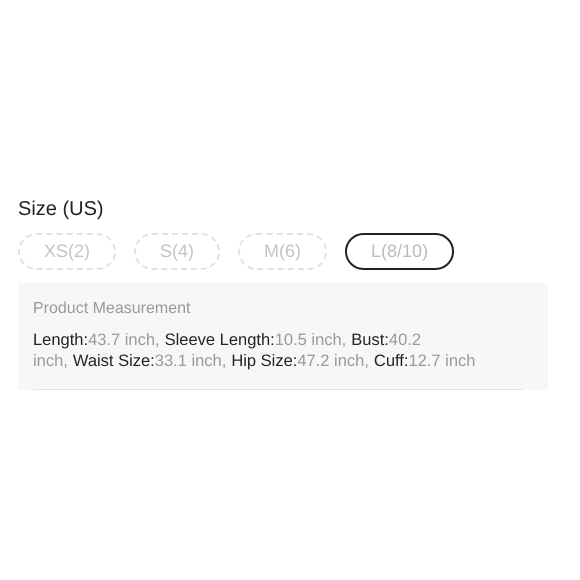  Describe the element at coordinates (278, 360) in the screenshot. I see `measurement-text: Length:43.7 inch, Sleeve Length:10.5 inch, Bust:40.2 inch, Waist Size:33.1 inch, Hip Size:47.2 inch, Cuff:12.7 inch` at that location.